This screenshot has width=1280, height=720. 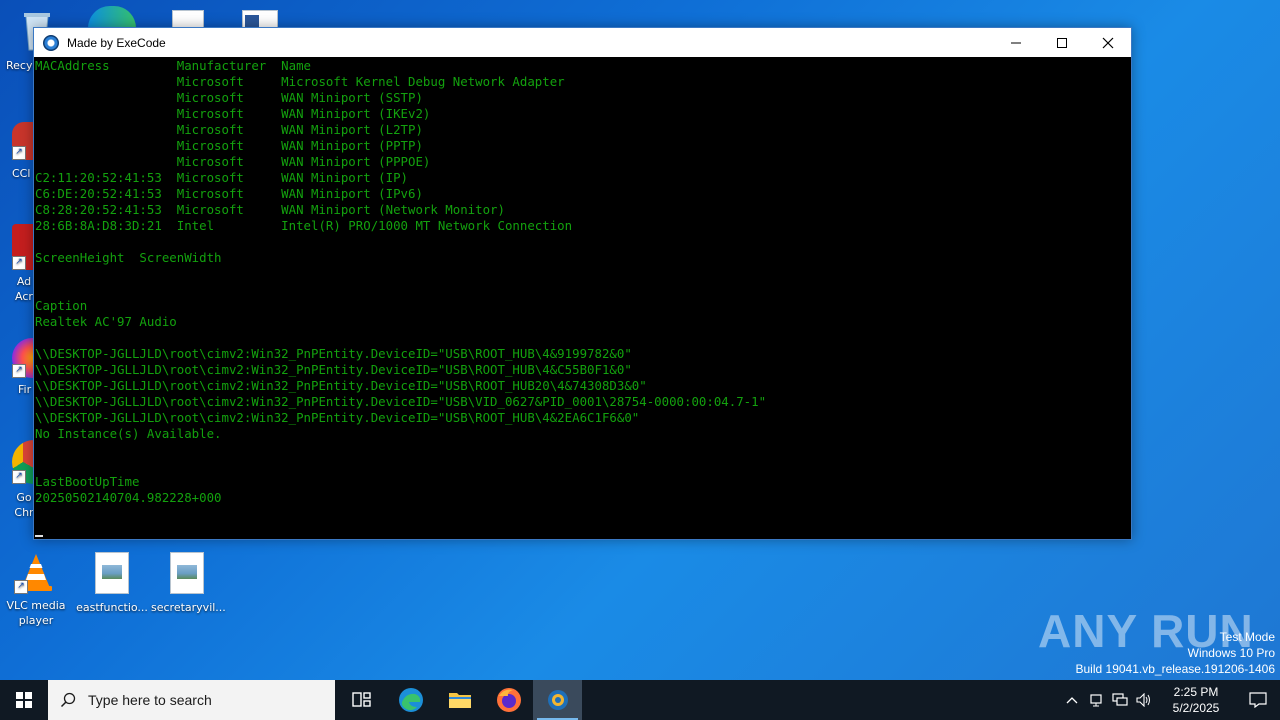 I want to click on minimize-button, so click(x=1016, y=42).